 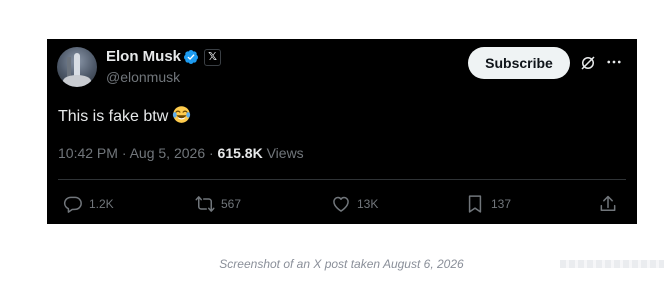 What do you see at coordinates (138, 153) in the screenshot?
I see `post-timestamp: 10:42 PM · Aug 5, 2026 ·` at bounding box center [138, 153].